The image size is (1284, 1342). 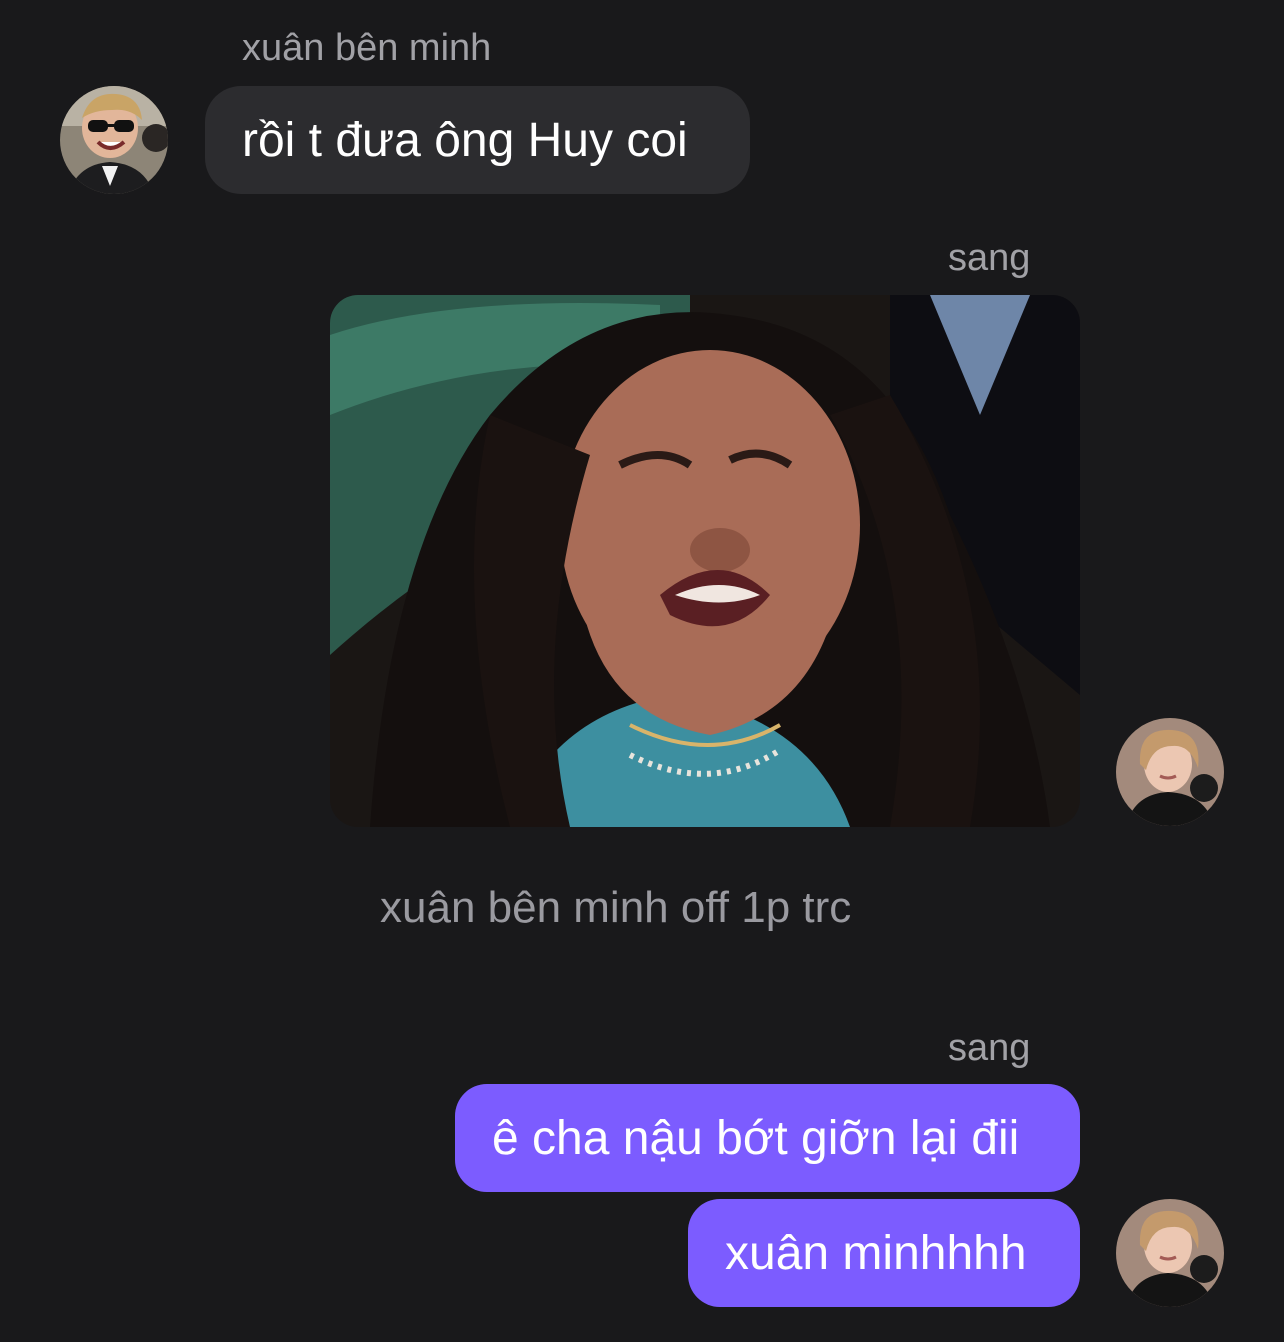 I want to click on activity-status: xuân bên minh off 1p trc, so click(x=616, y=907).